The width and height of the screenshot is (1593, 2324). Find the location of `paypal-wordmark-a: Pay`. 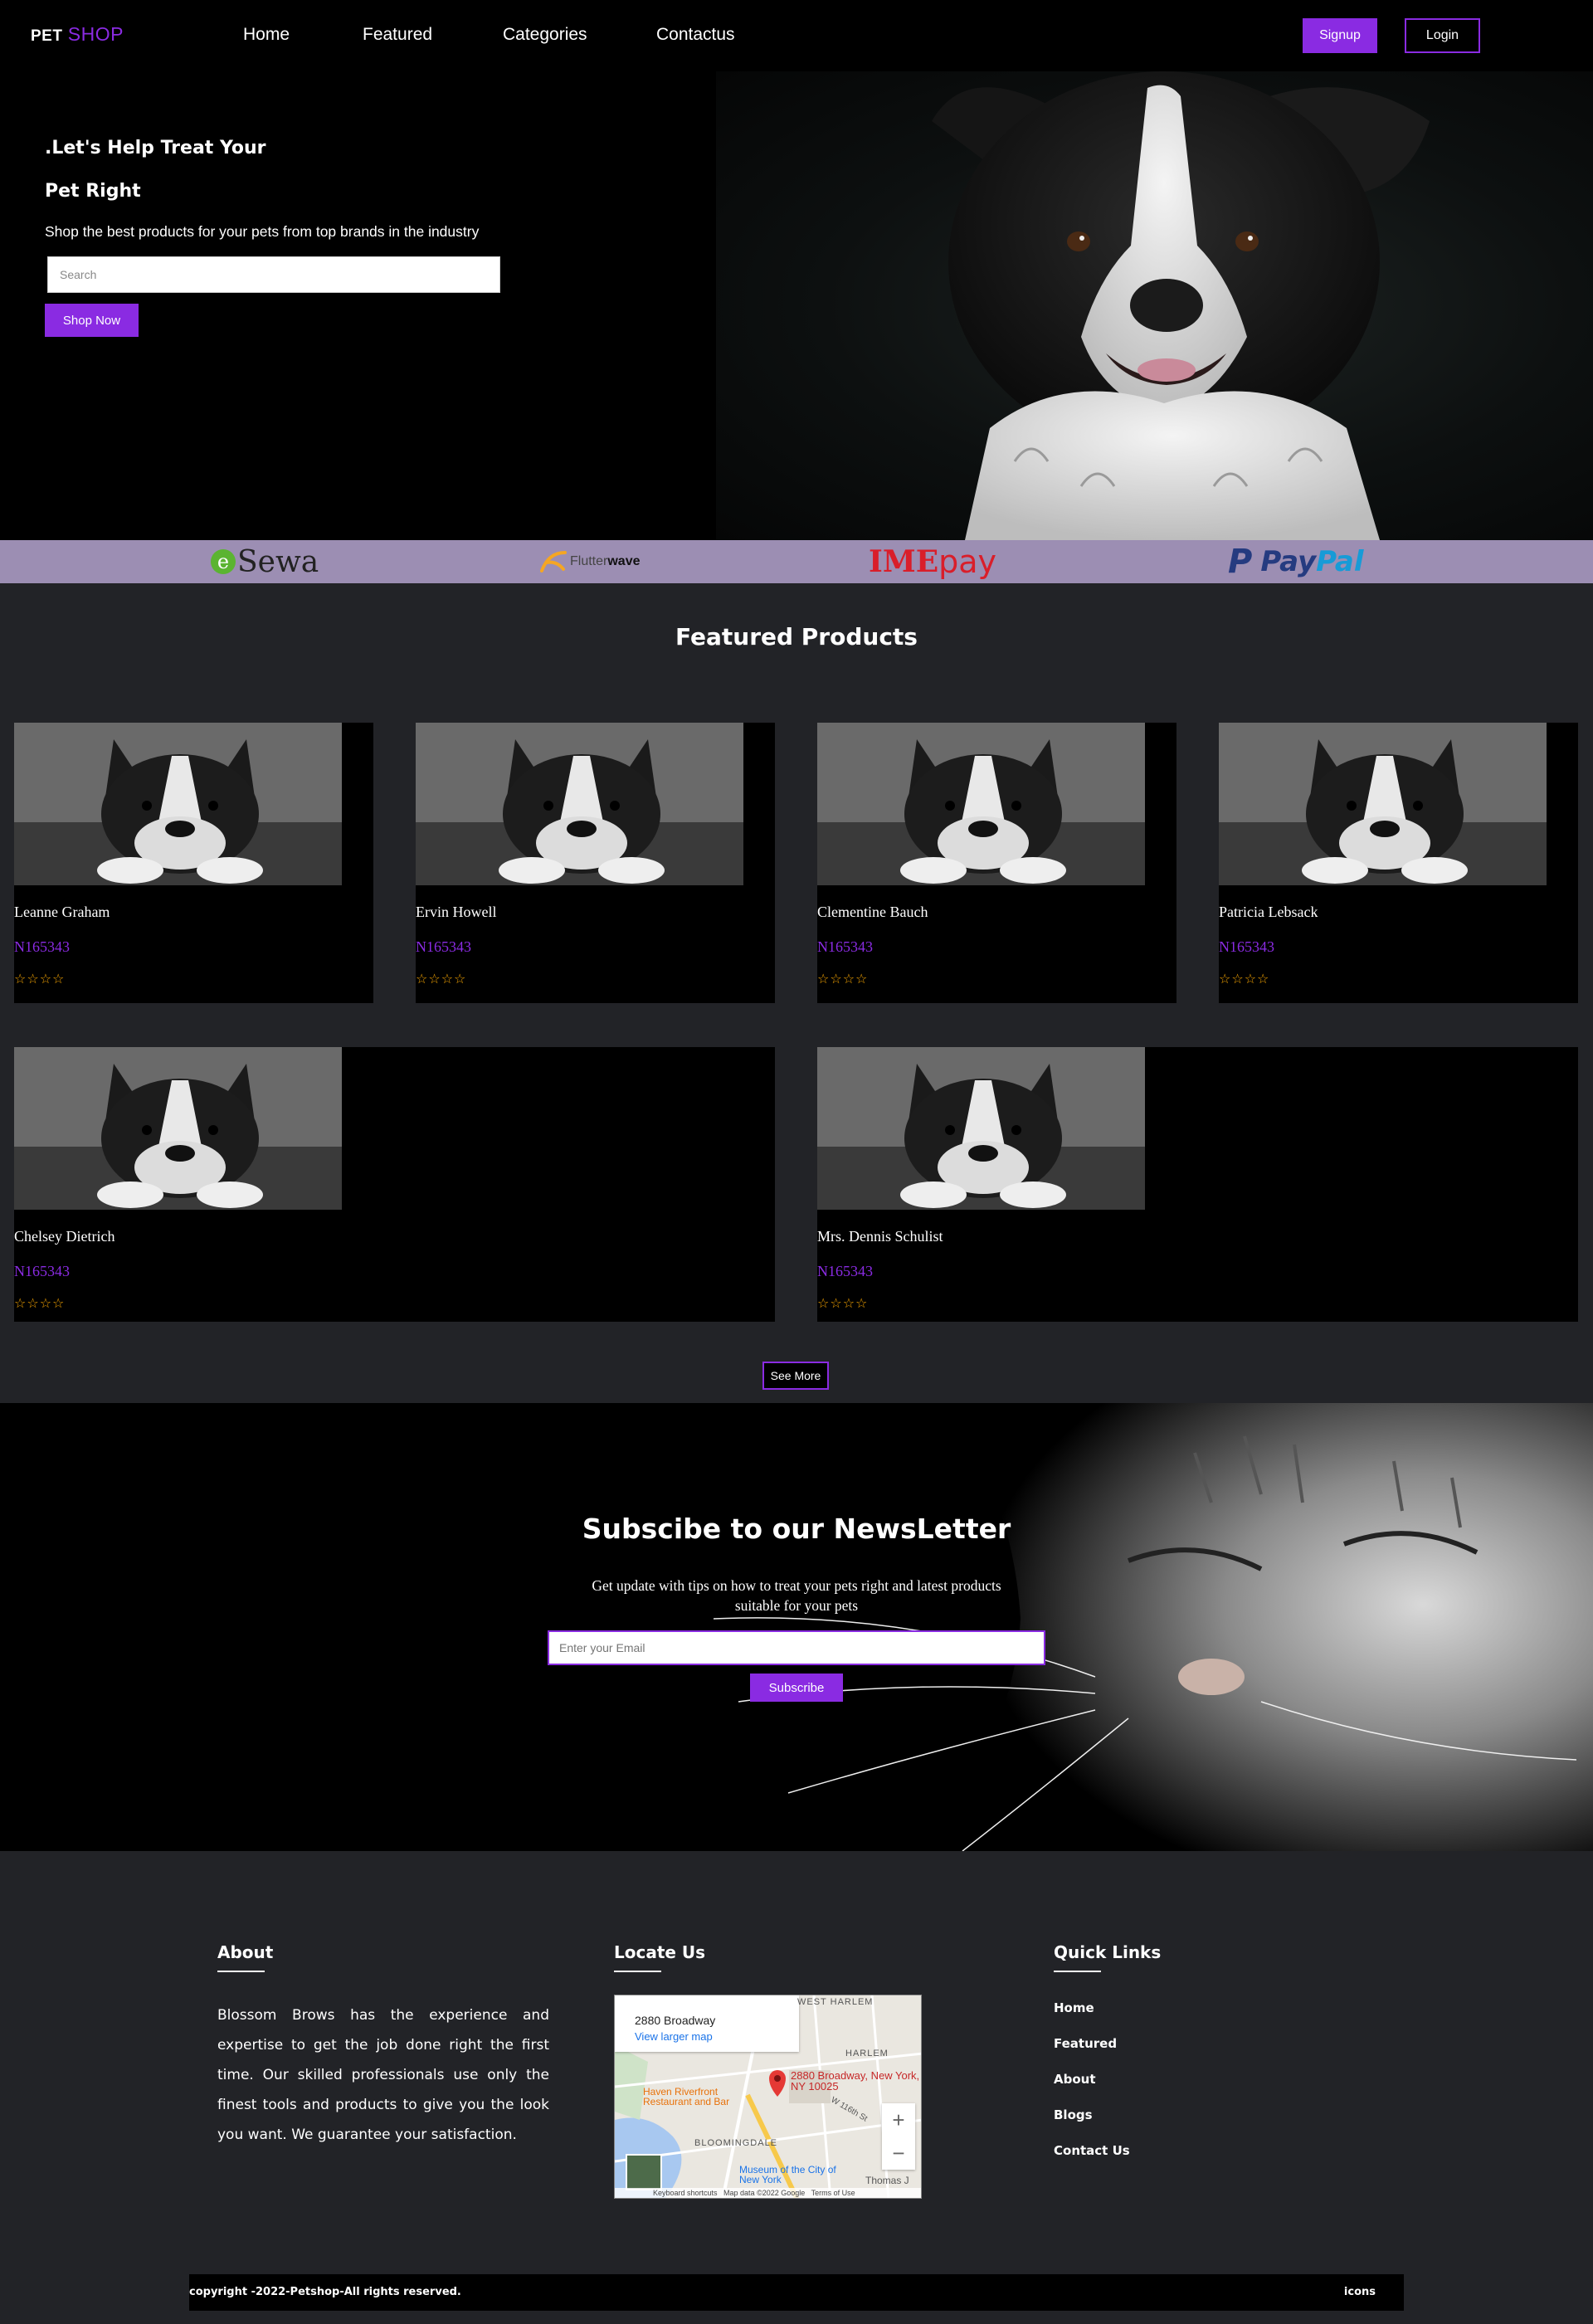

paypal-wordmark-a: Pay is located at coordinates (1288, 561).